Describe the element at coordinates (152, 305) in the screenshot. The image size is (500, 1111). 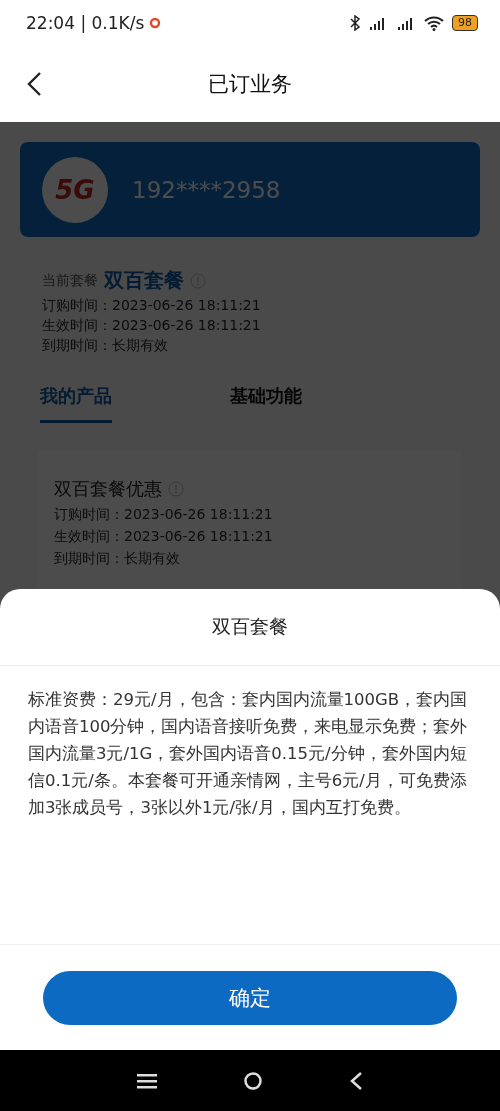
I see `plan-detail: 订购时间：2023-06-26 18:11:21` at that location.